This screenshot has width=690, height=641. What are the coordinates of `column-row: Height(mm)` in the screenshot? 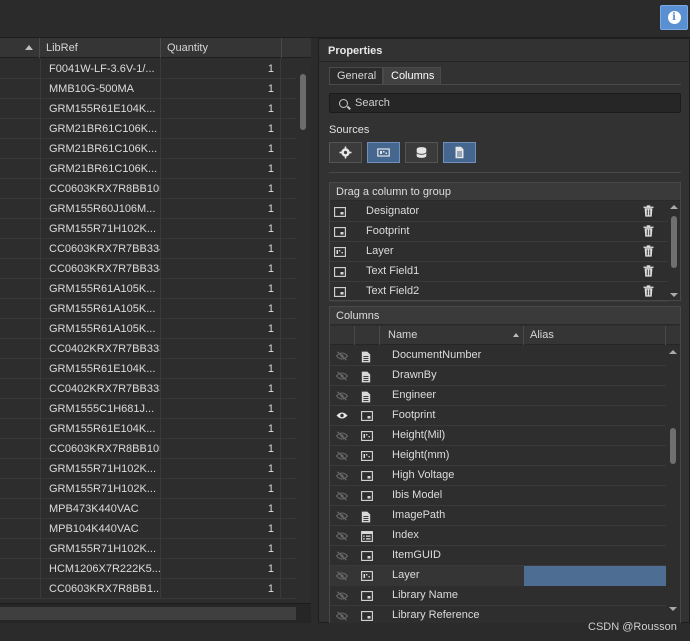 It's located at (498, 456).